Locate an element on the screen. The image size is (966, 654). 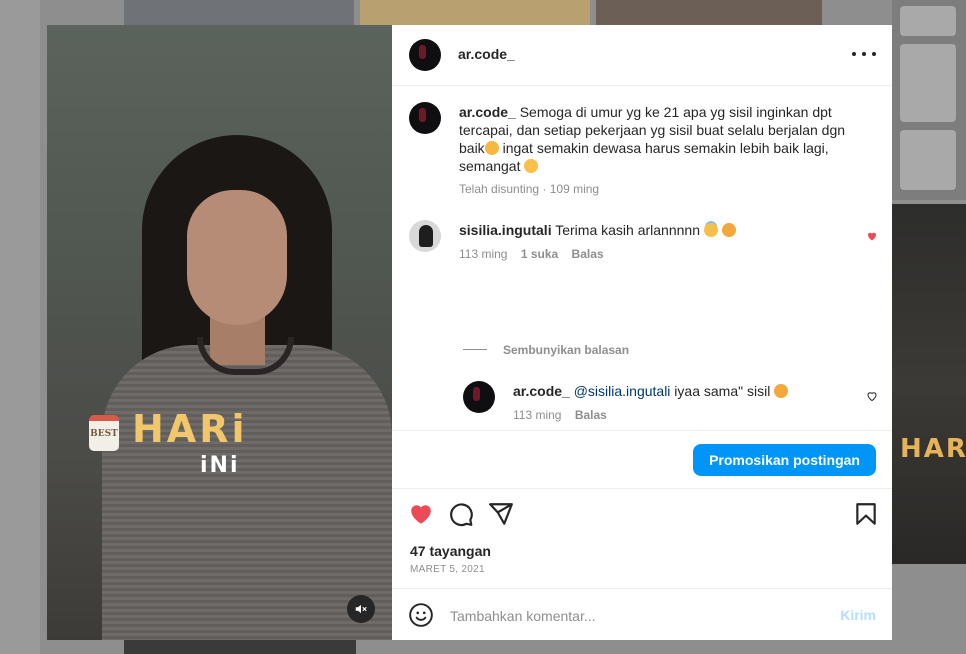
reply-text: iyaa sama" sisil is located at coordinates (720, 391).